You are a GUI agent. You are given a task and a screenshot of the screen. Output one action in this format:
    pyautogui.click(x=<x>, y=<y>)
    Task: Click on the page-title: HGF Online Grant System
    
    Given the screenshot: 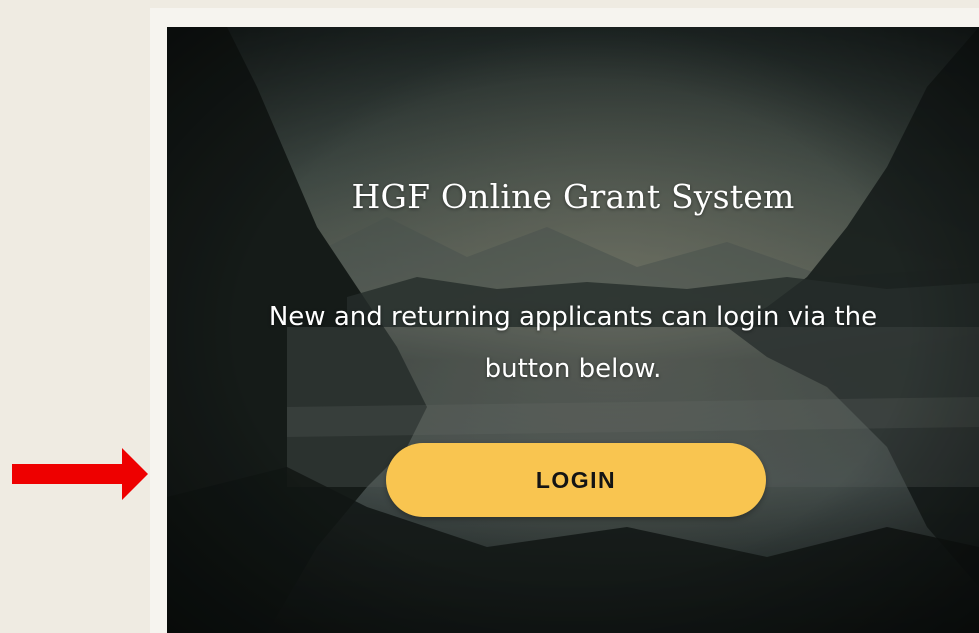 What is the action you would take?
    pyautogui.click(x=573, y=196)
    